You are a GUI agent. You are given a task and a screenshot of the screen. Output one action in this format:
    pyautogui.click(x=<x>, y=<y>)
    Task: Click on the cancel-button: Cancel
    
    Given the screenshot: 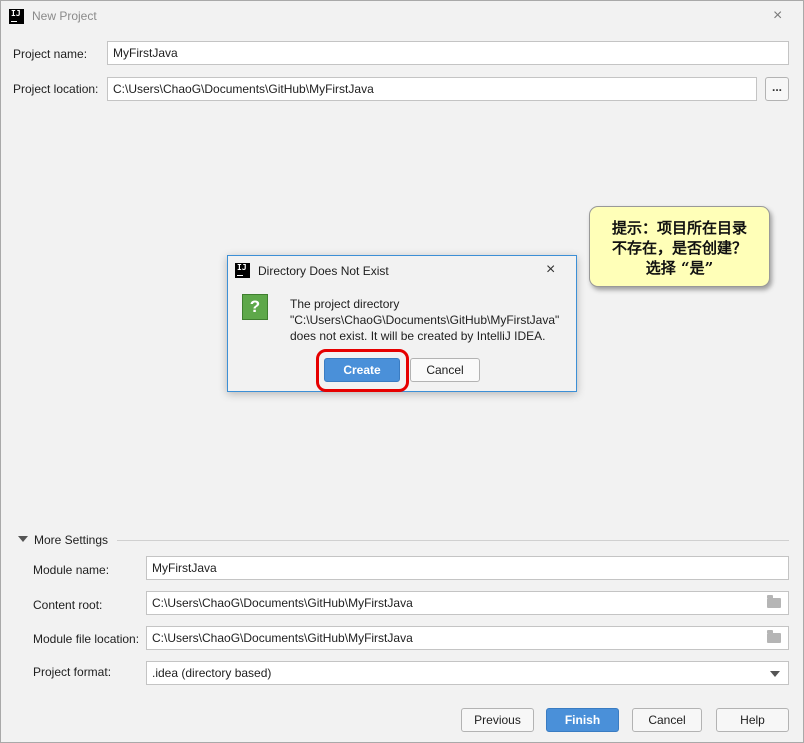 What is the action you would take?
    pyautogui.click(x=667, y=720)
    